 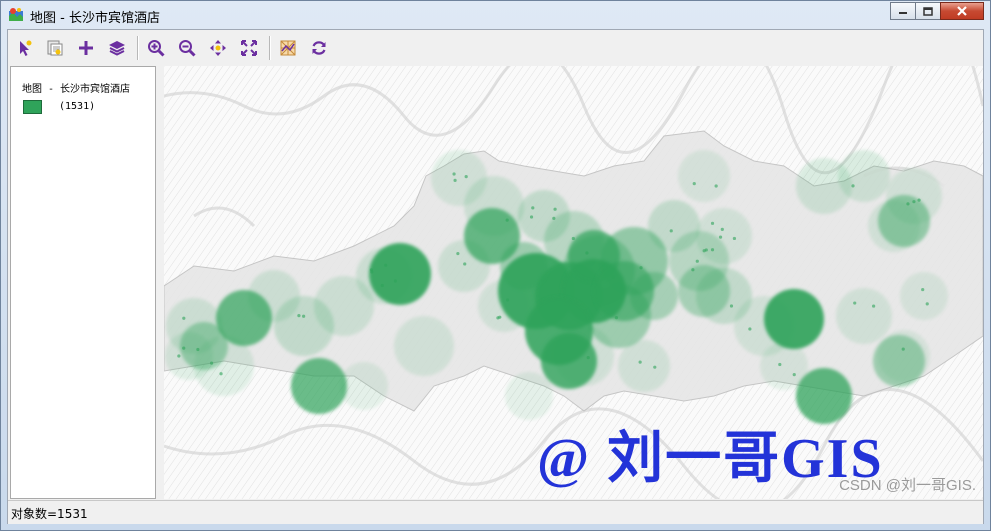 I want to click on close-icon, so click(x=962, y=11).